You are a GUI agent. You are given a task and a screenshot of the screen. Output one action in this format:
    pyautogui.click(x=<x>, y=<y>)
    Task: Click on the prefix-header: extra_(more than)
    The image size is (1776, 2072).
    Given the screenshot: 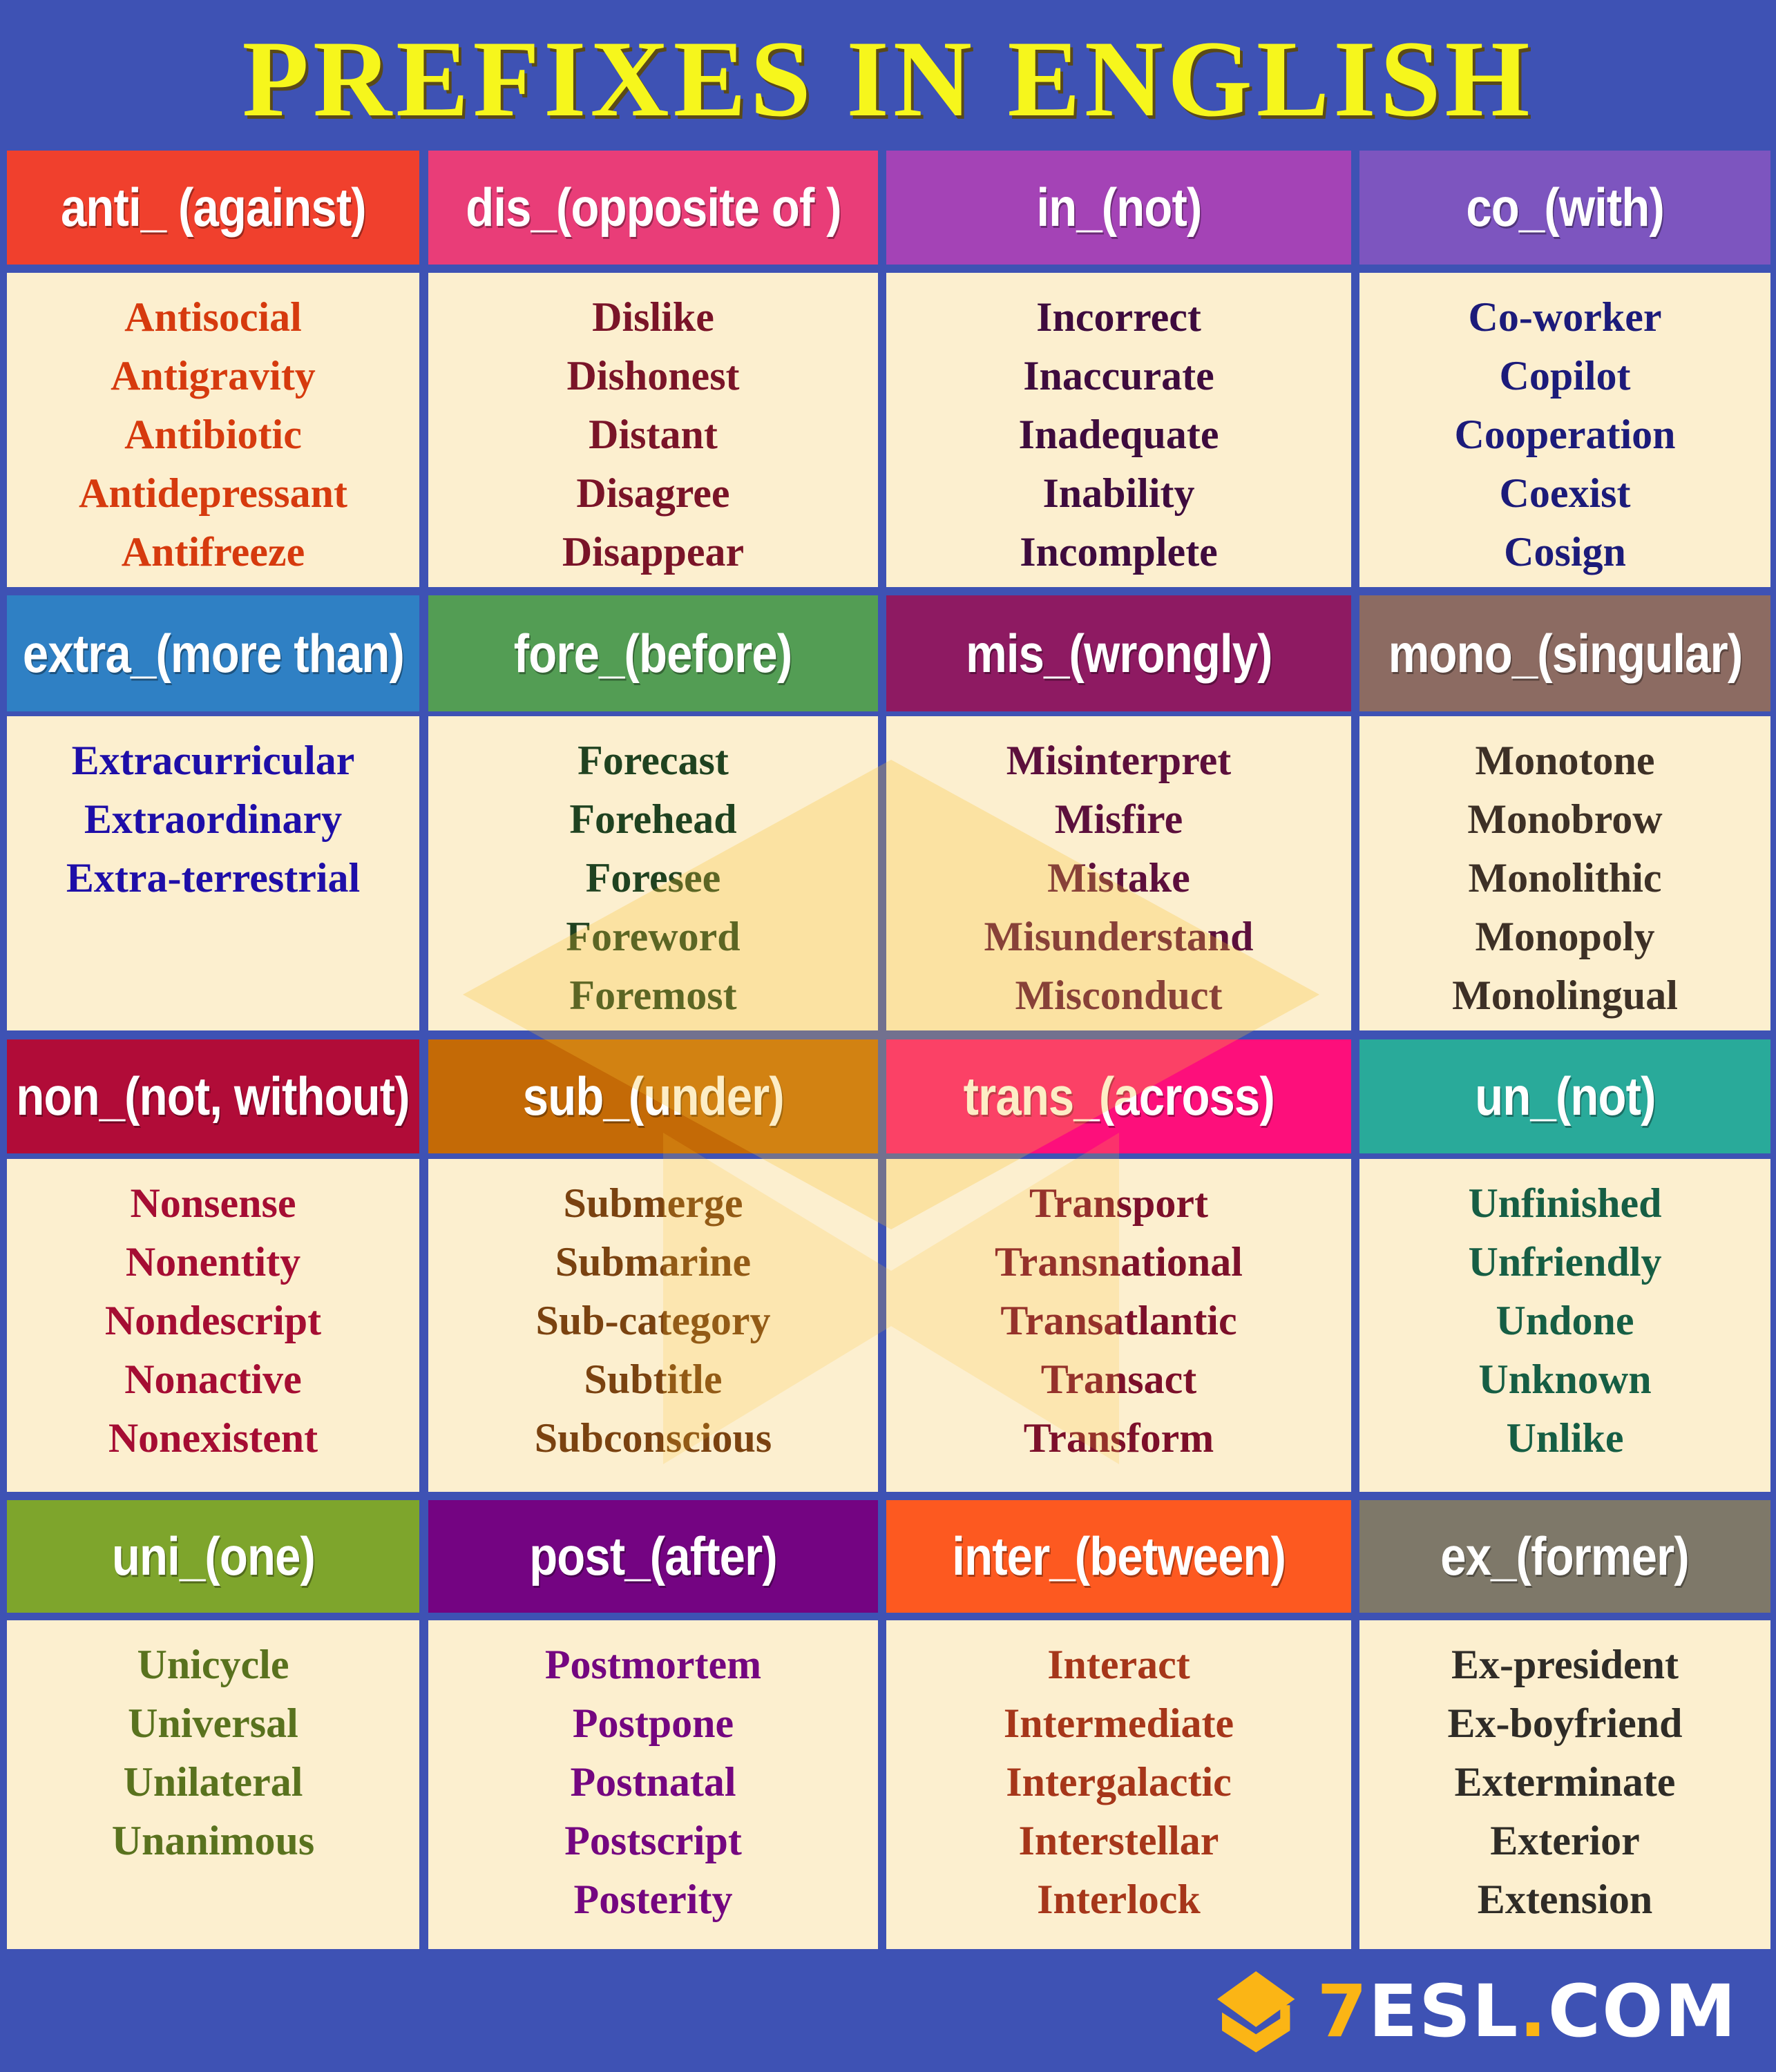 What is the action you would take?
    pyautogui.click(x=213, y=653)
    